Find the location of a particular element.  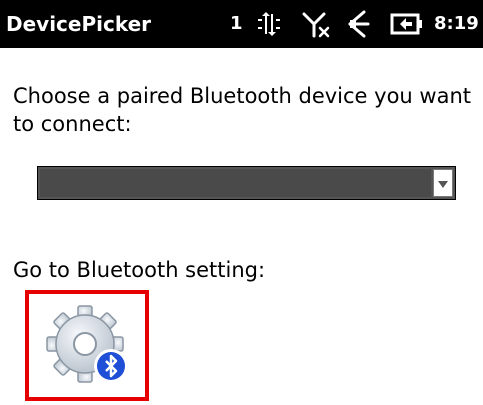

bluetooth-settings-gear-icon is located at coordinates (87, 344).